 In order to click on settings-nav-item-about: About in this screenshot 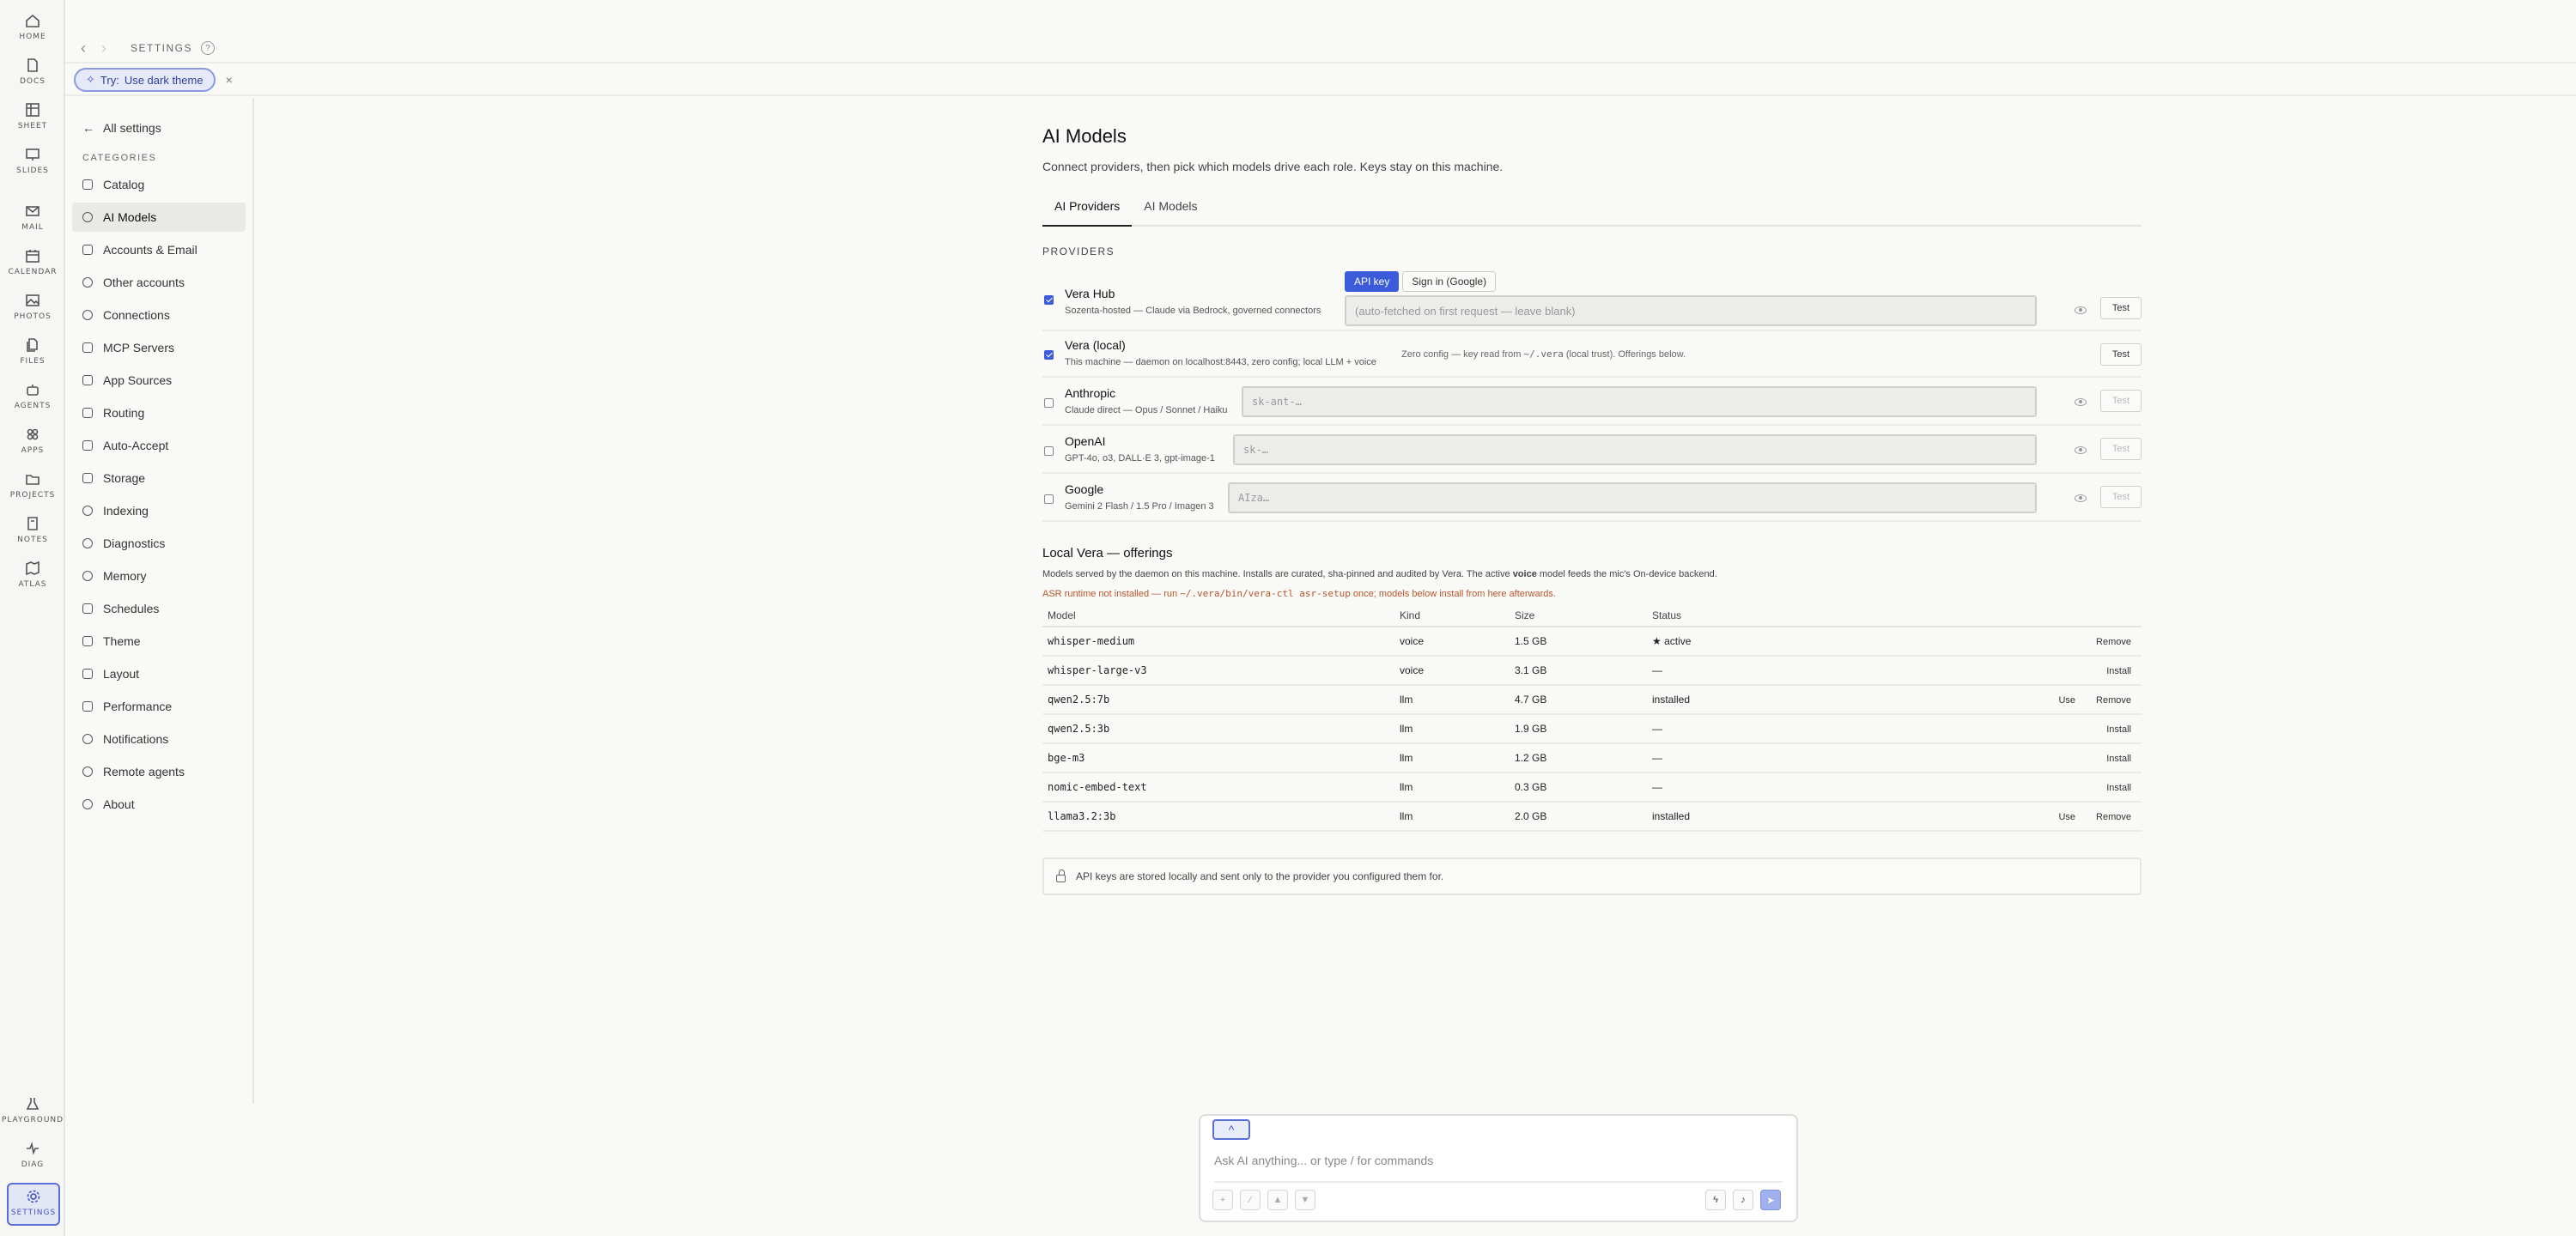, I will do `click(159, 804)`.